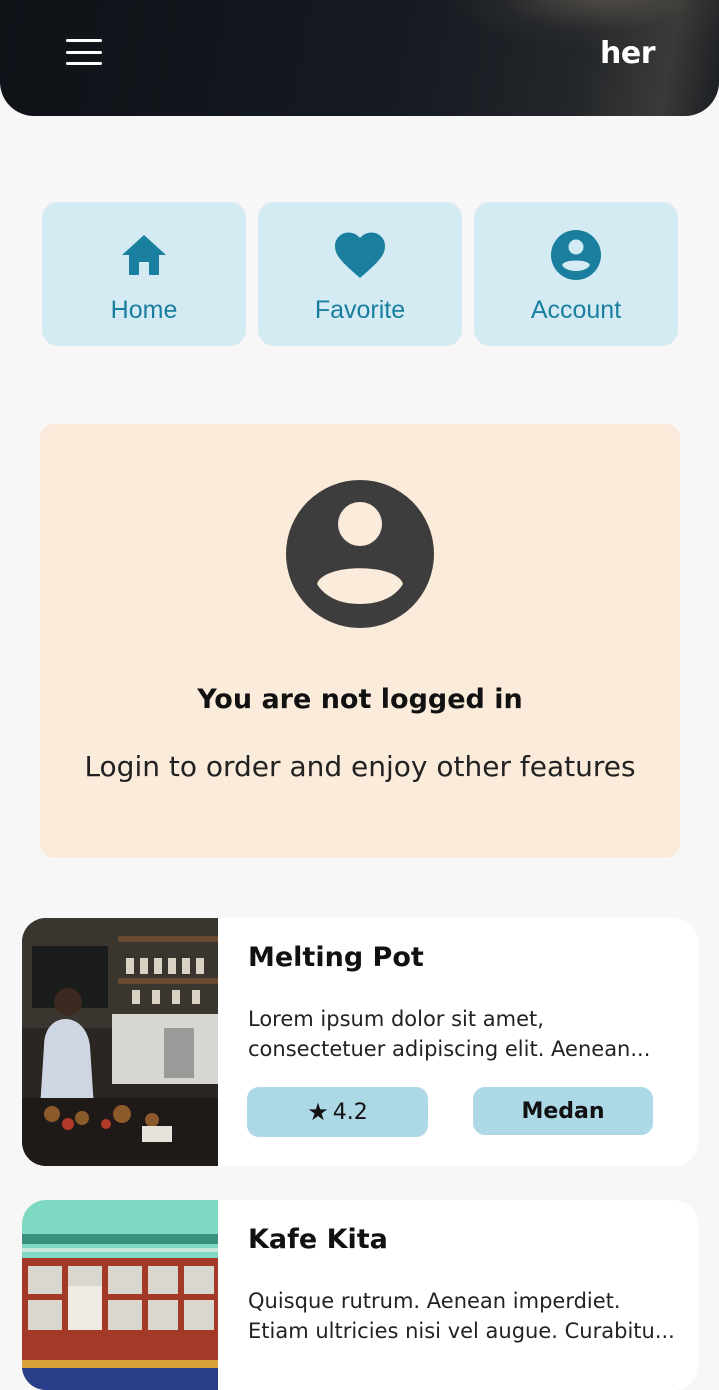 The height and width of the screenshot is (1390, 719). I want to click on header-background-image, so click(579, 25).